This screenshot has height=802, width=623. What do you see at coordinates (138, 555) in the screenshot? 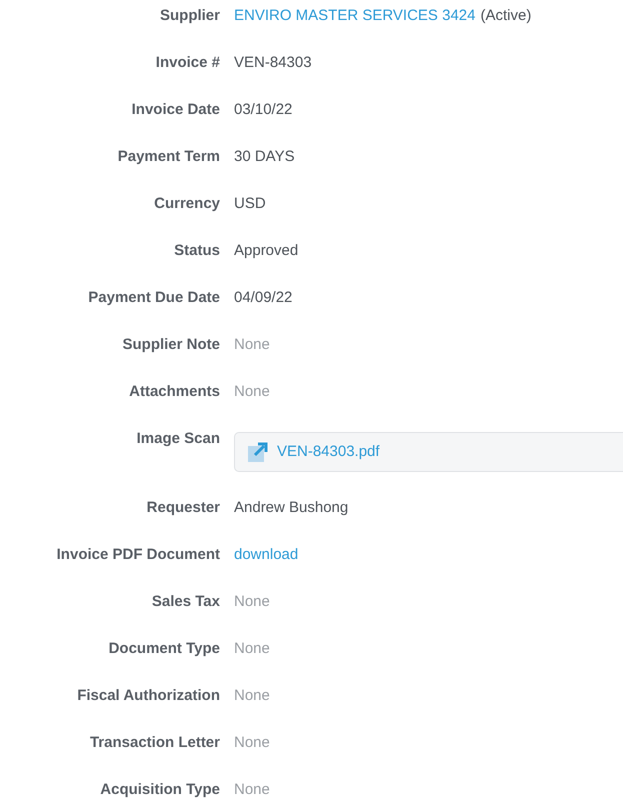
I see `field-label: Invoice PDF Document` at bounding box center [138, 555].